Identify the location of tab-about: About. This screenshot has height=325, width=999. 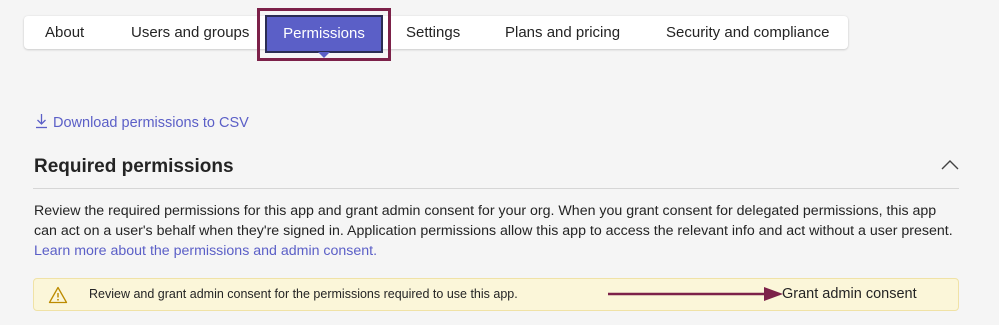
(64, 32).